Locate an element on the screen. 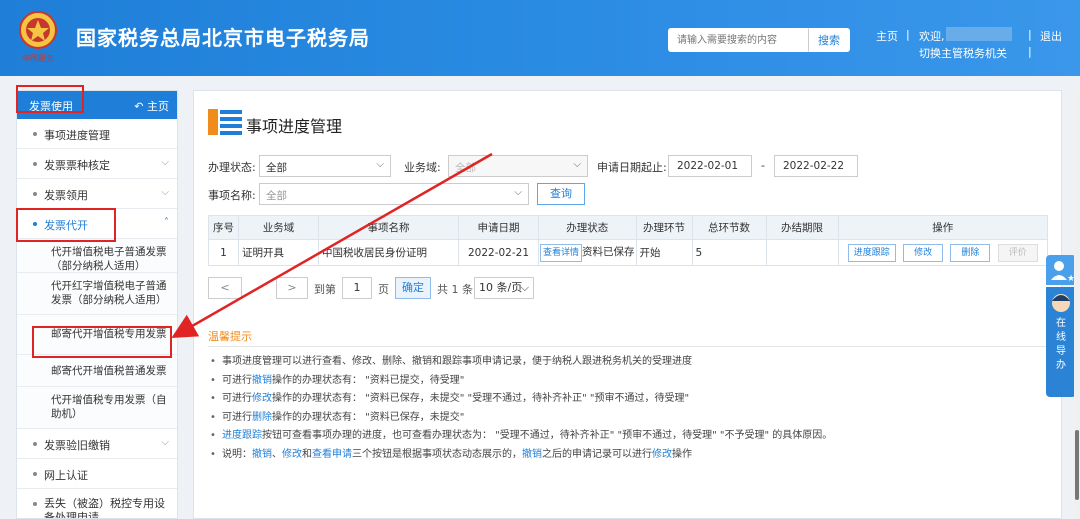 This screenshot has width=1080, height=519. online-guide-widget: ★ 在线导办 is located at coordinates (1061, 326).